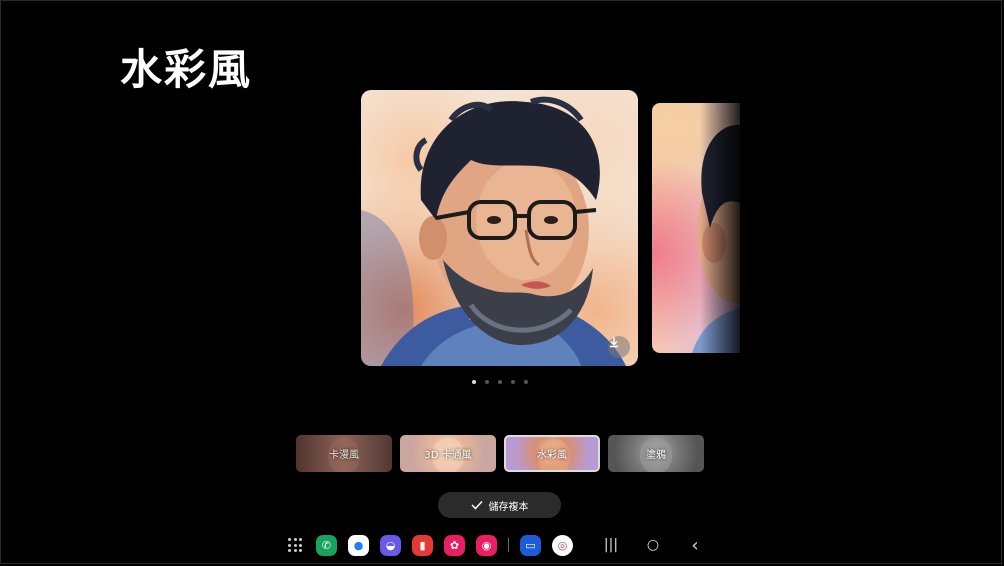 The width and height of the screenshot is (1004, 566). I want to click on style-chip-label: 塗鴉, so click(656, 455).